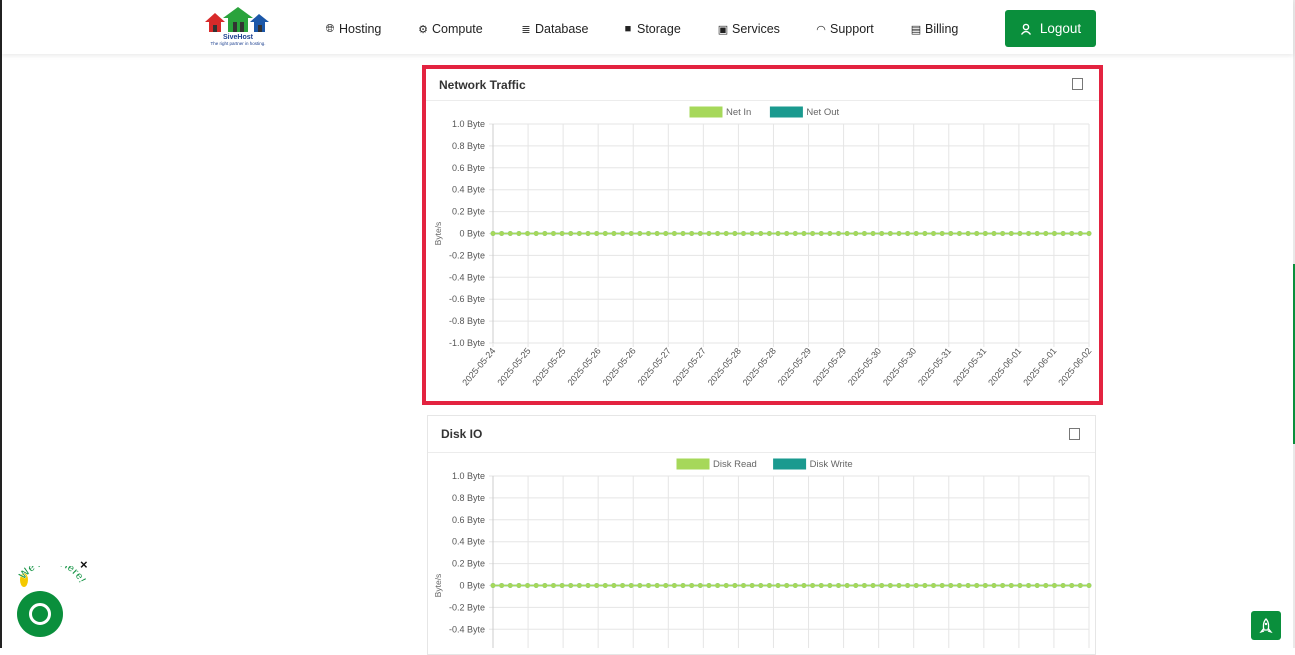  I want to click on nav-billing: ▤ Billing, so click(934, 29).